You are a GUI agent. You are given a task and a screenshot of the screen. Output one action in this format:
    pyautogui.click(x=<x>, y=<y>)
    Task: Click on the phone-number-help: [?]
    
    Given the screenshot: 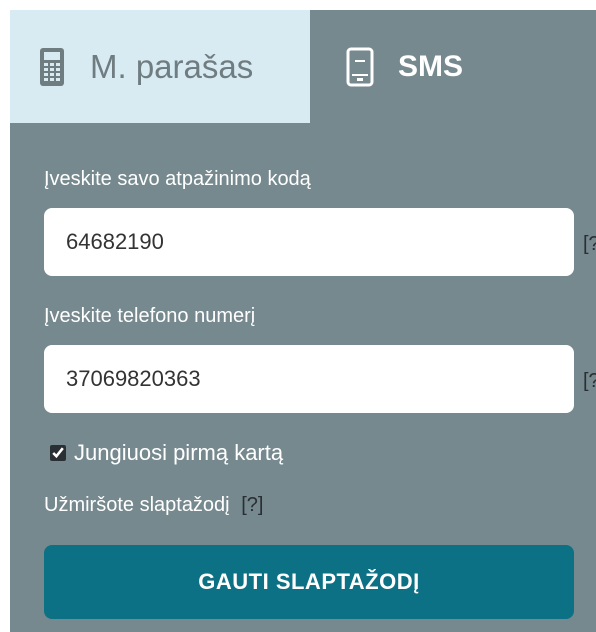 What is the action you would take?
    pyautogui.click(x=589, y=381)
    